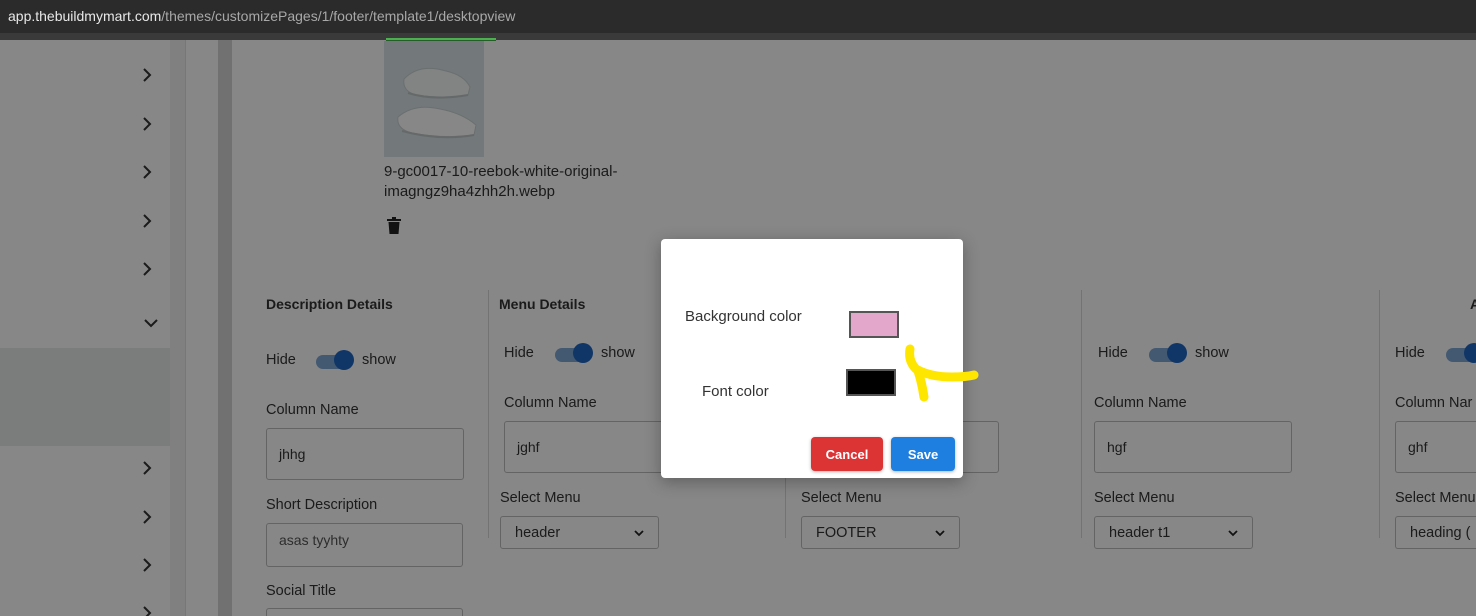  What do you see at coordinates (874, 324) in the screenshot?
I see `background-color-picker` at bounding box center [874, 324].